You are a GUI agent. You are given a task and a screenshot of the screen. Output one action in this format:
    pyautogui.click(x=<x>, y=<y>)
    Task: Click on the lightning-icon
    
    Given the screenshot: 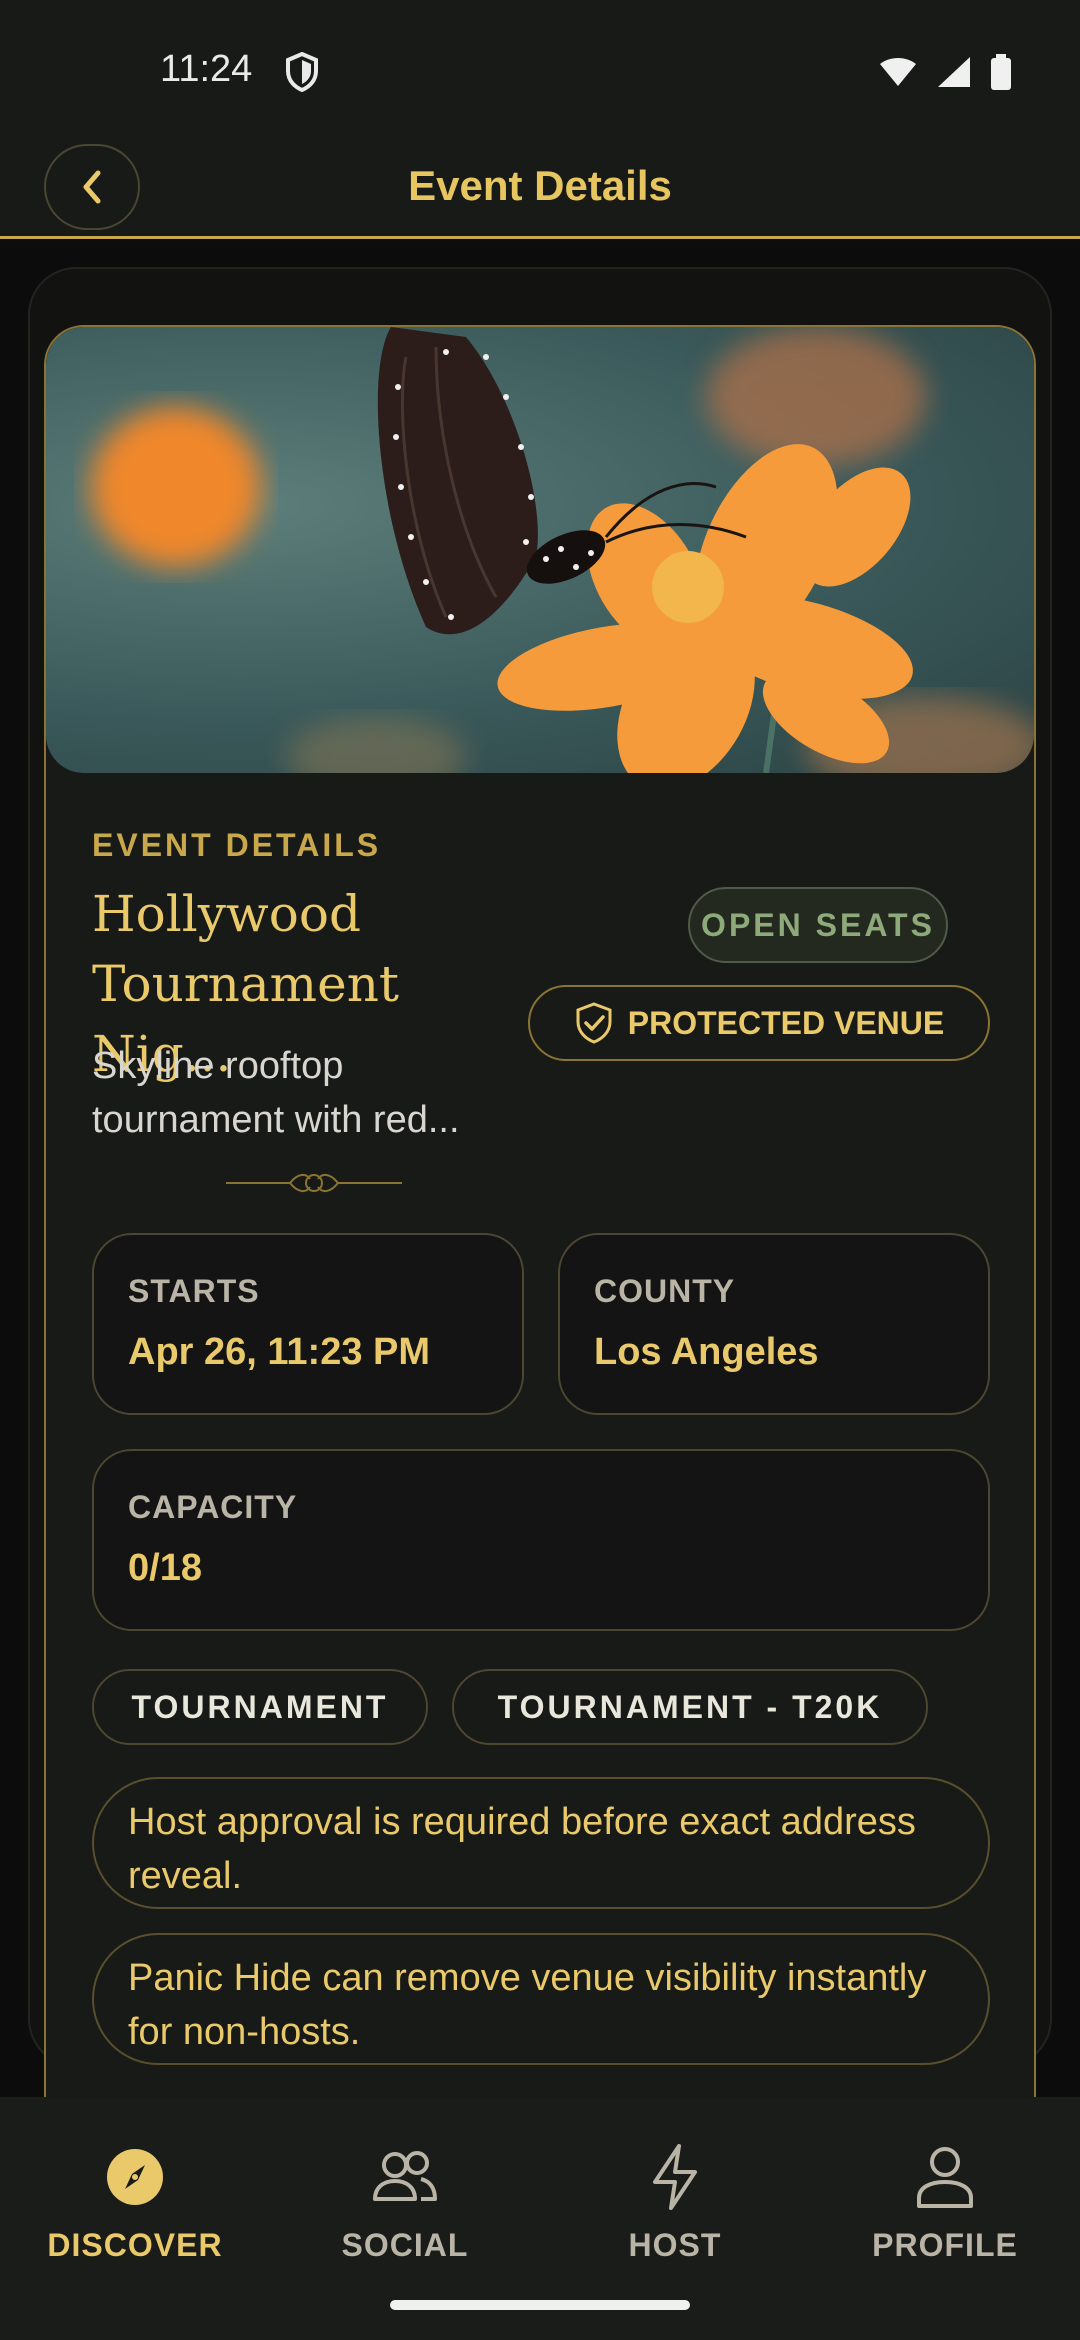 What is the action you would take?
    pyautogui.click(x=675, y=2177)
    